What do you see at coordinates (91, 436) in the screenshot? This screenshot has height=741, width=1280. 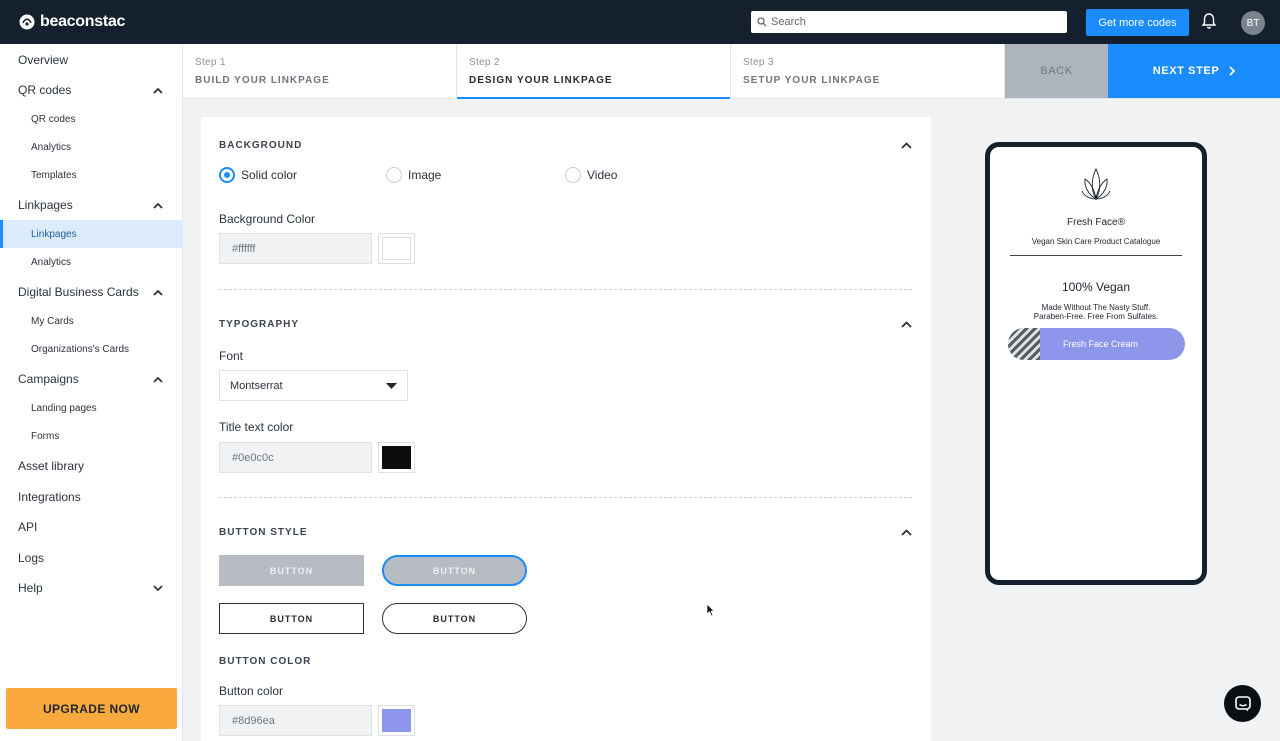 I see `sidebar-item-forms: Forms` at bounding box center [91, 436].